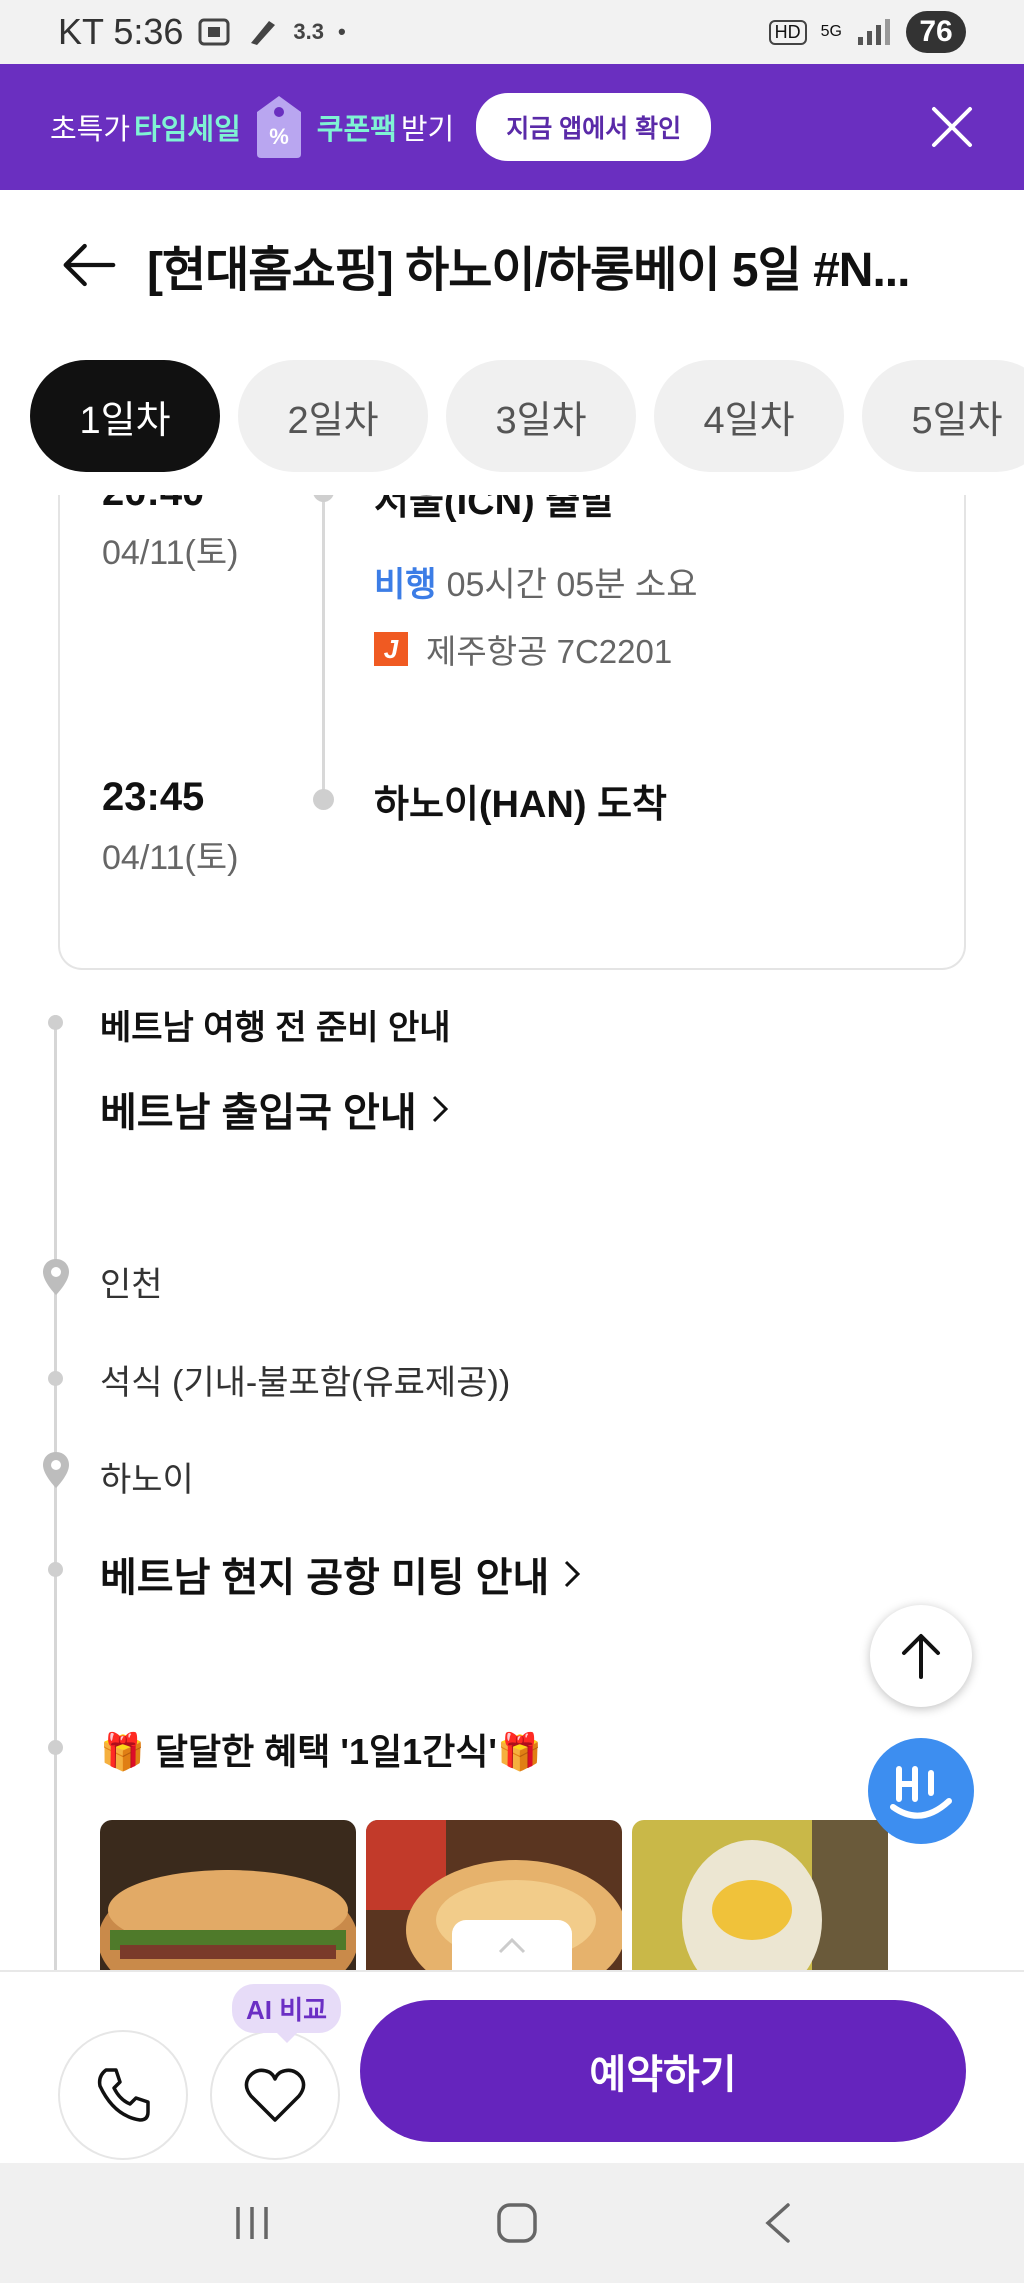 This screenshot has height=2283, width=1024. Describe the element at coordinates (147, 1480) in the screenshot. I see `city-hanoi: 하노이` at that location.